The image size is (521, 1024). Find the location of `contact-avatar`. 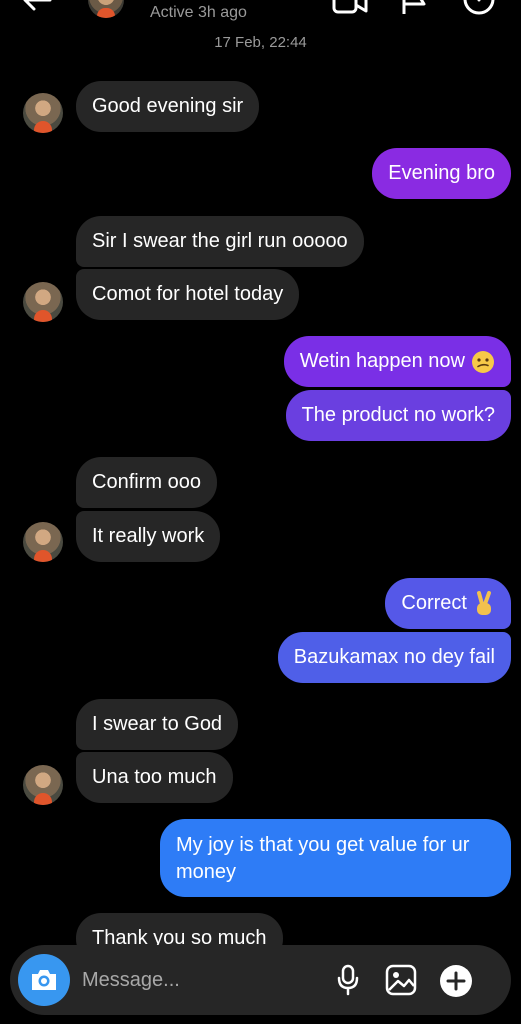

contact-avatar is located at coordinates (106, 9).